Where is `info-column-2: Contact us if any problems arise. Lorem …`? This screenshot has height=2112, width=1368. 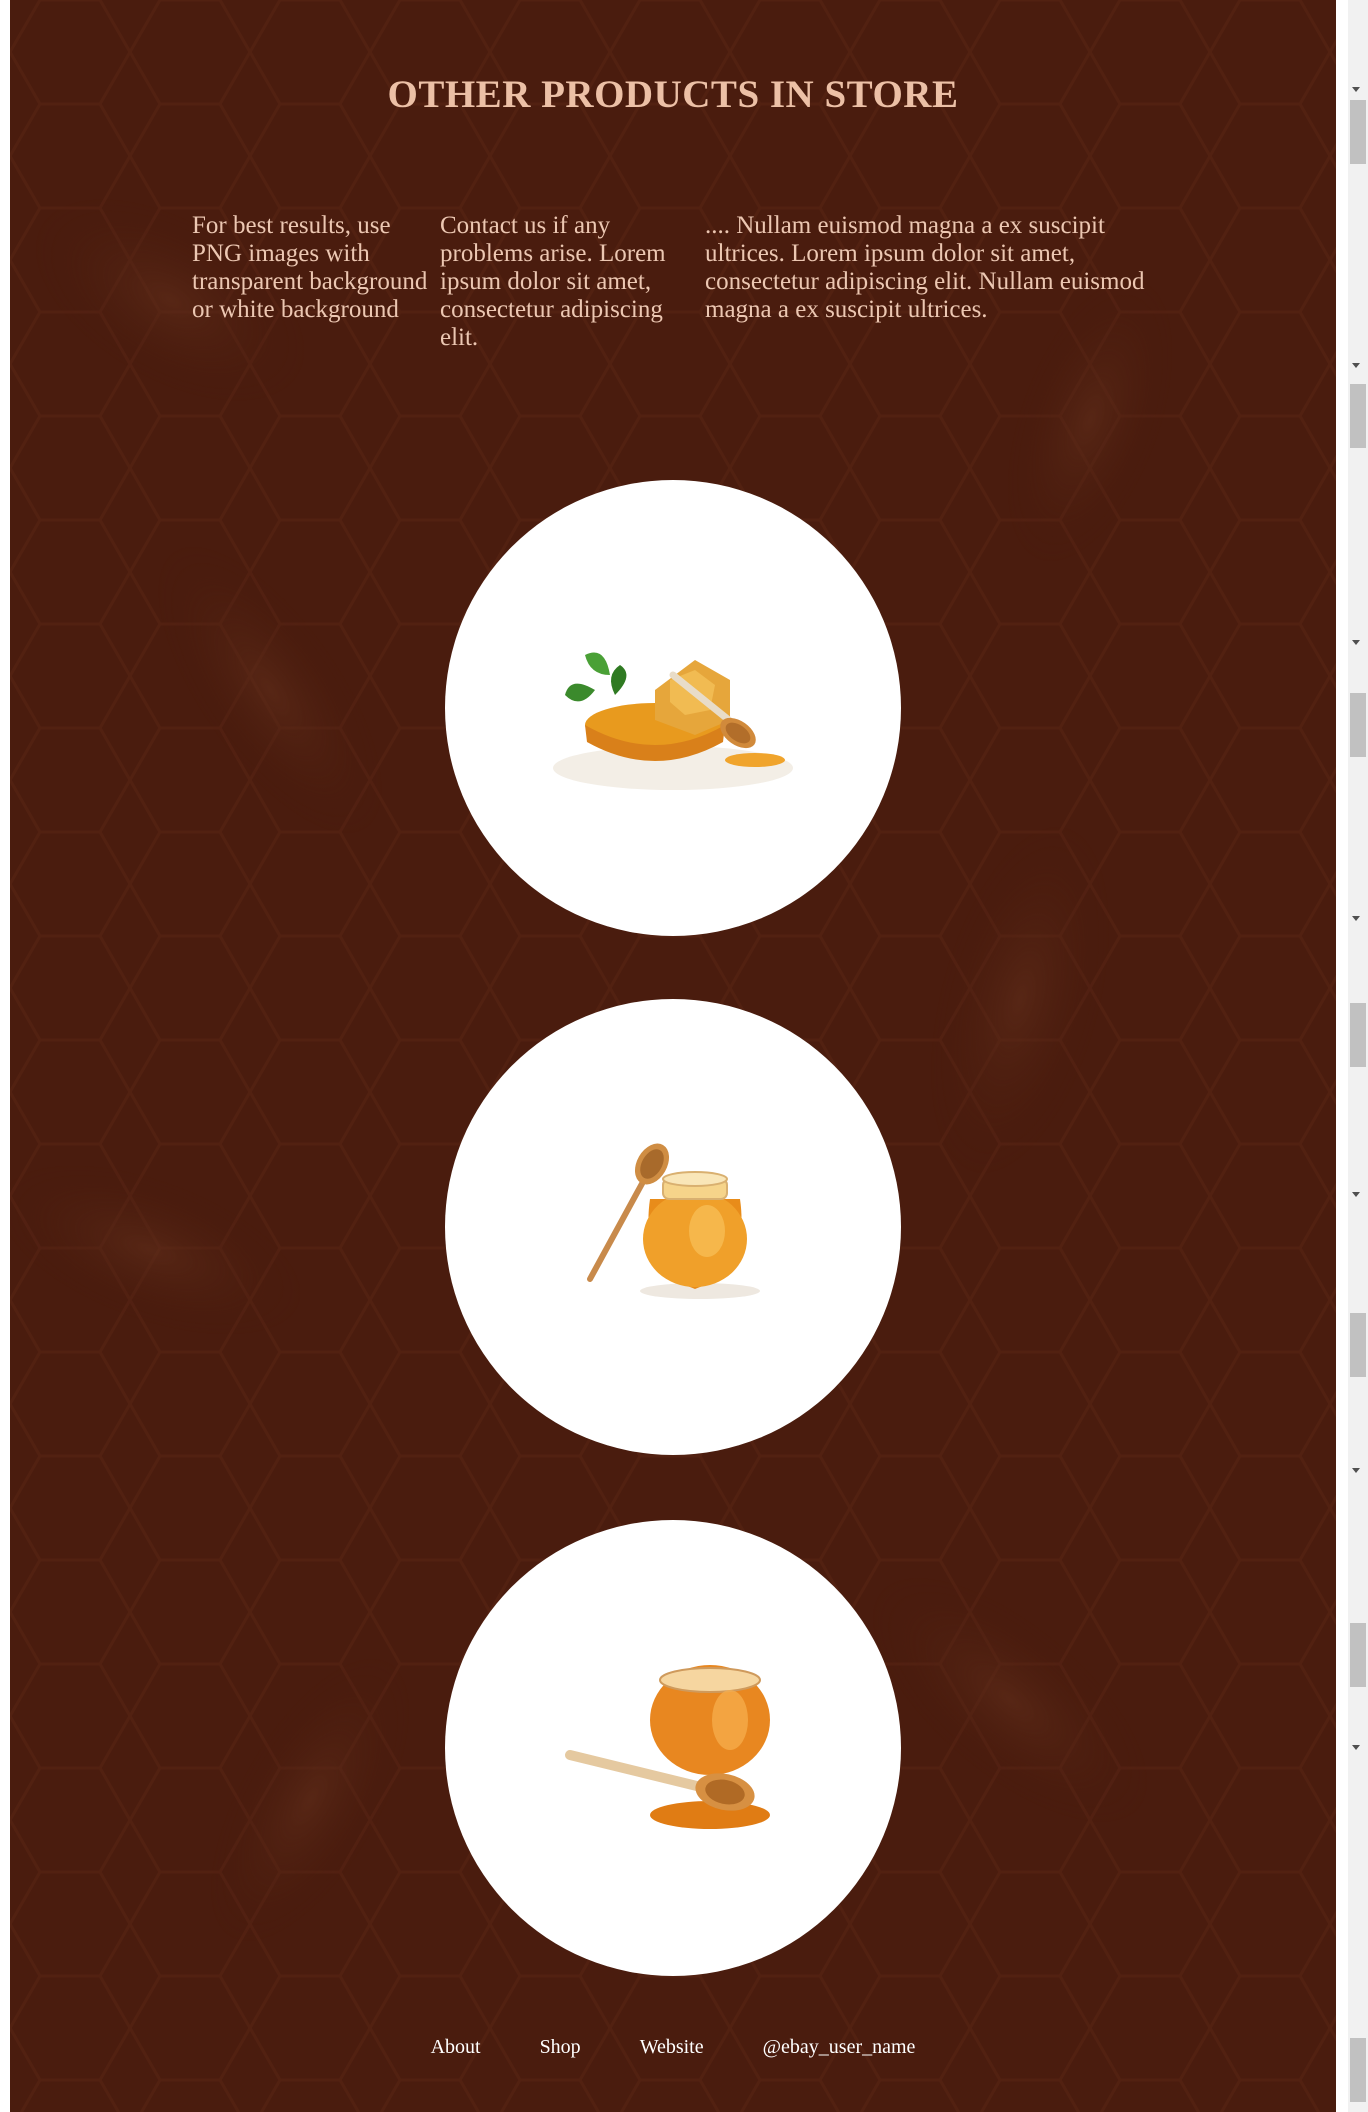
info-column-2: Contact us if any problems arise. Lorem … is located at coordinates (553, 281).